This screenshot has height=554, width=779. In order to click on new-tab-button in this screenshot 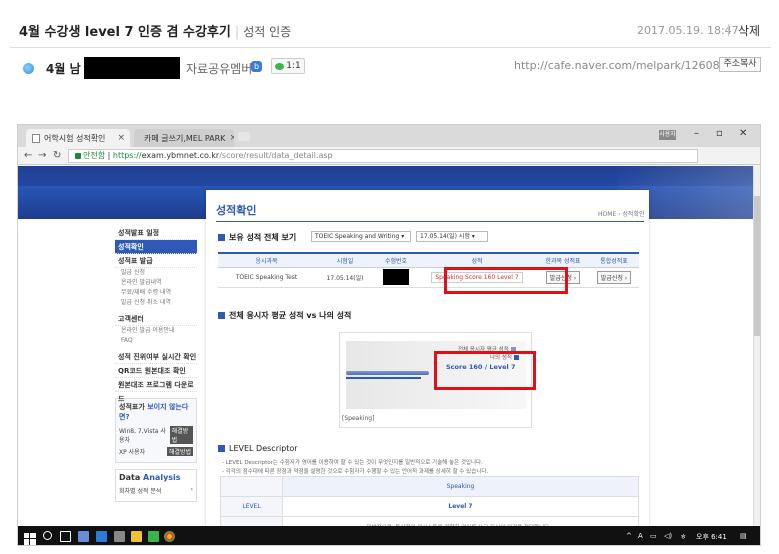, I will do `click(244, 136)`.